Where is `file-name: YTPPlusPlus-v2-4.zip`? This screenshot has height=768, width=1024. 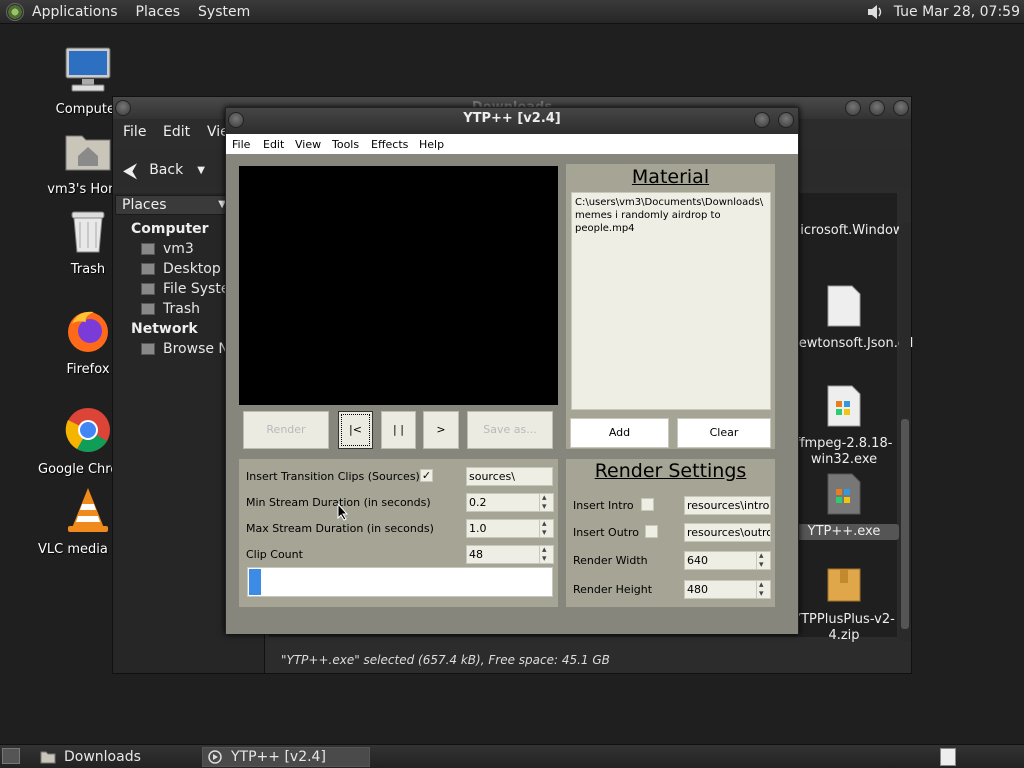 file-name: YTPPlusPlus-v2-4.zip is located at coordinates (844, 627).